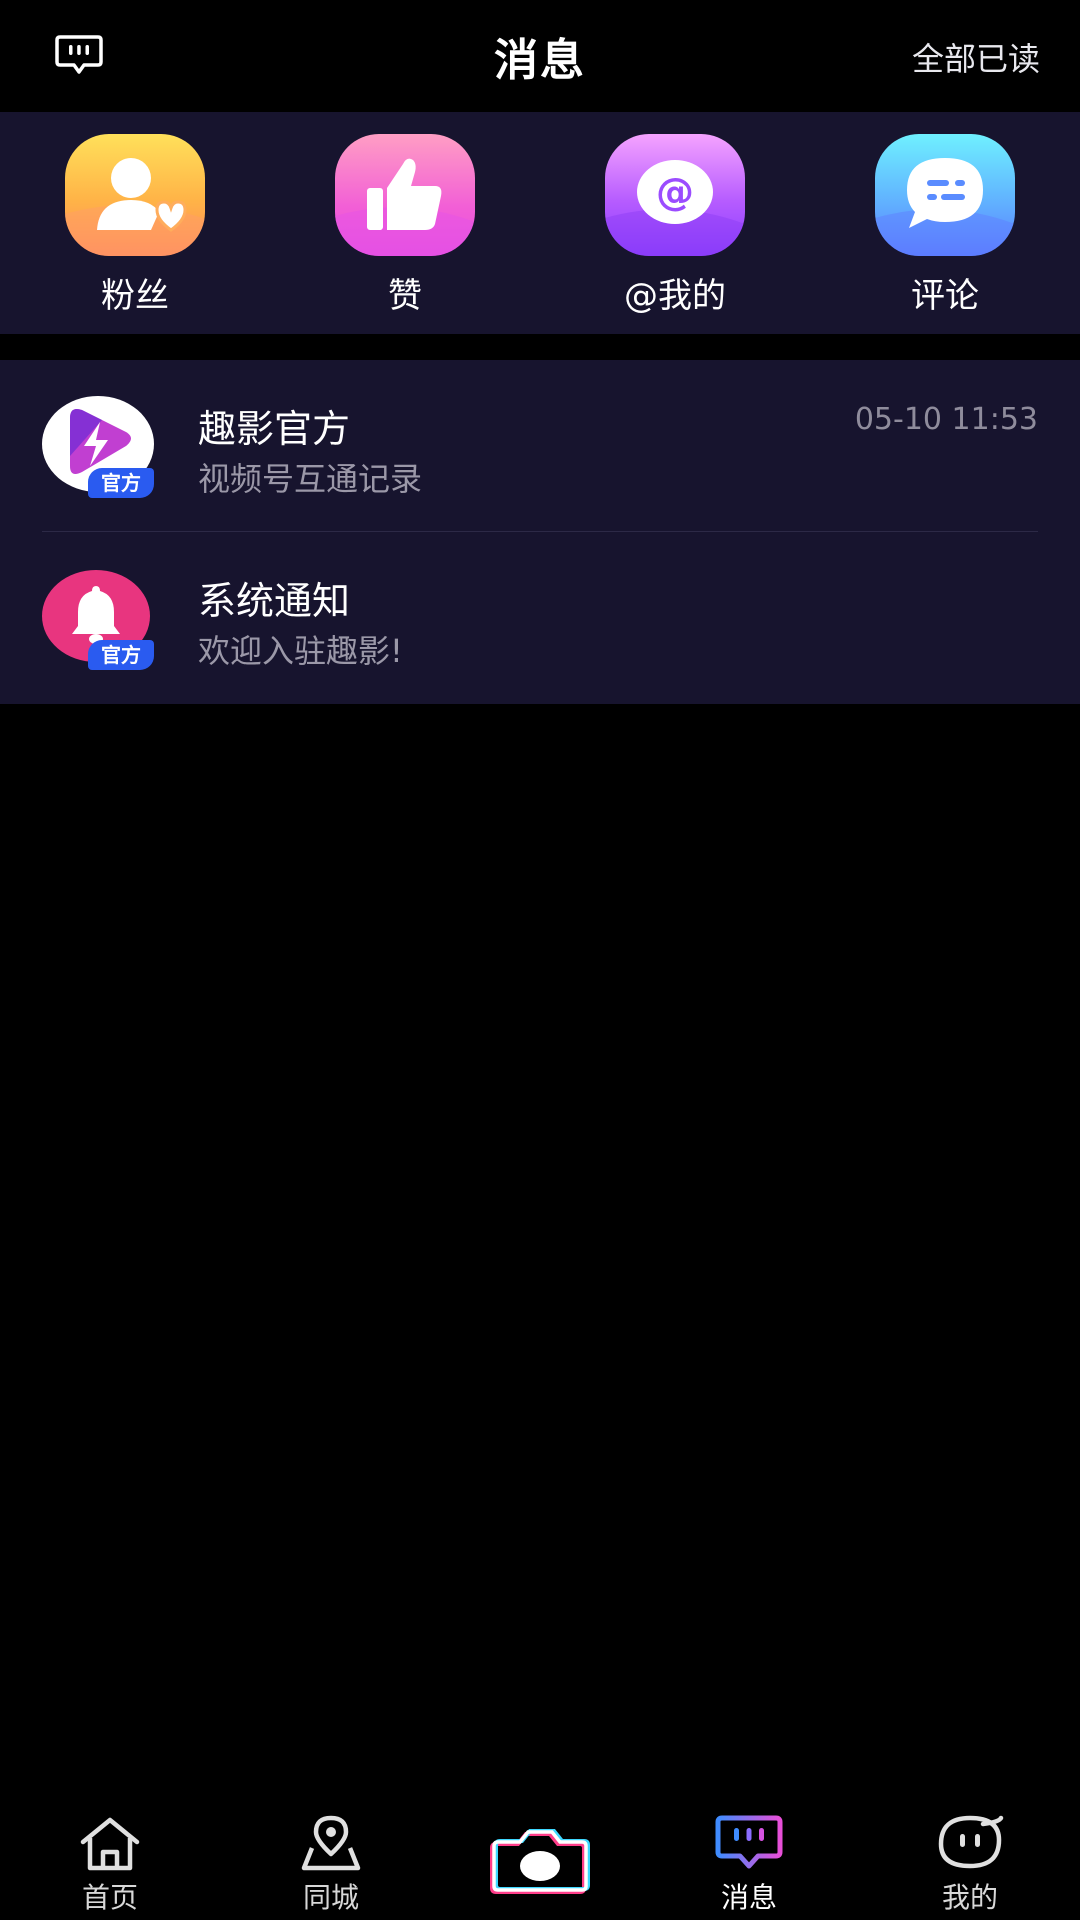 This screenshot has height=1920, width=1080. I want to click on shortcut-label: 赞, so click(405, 296).